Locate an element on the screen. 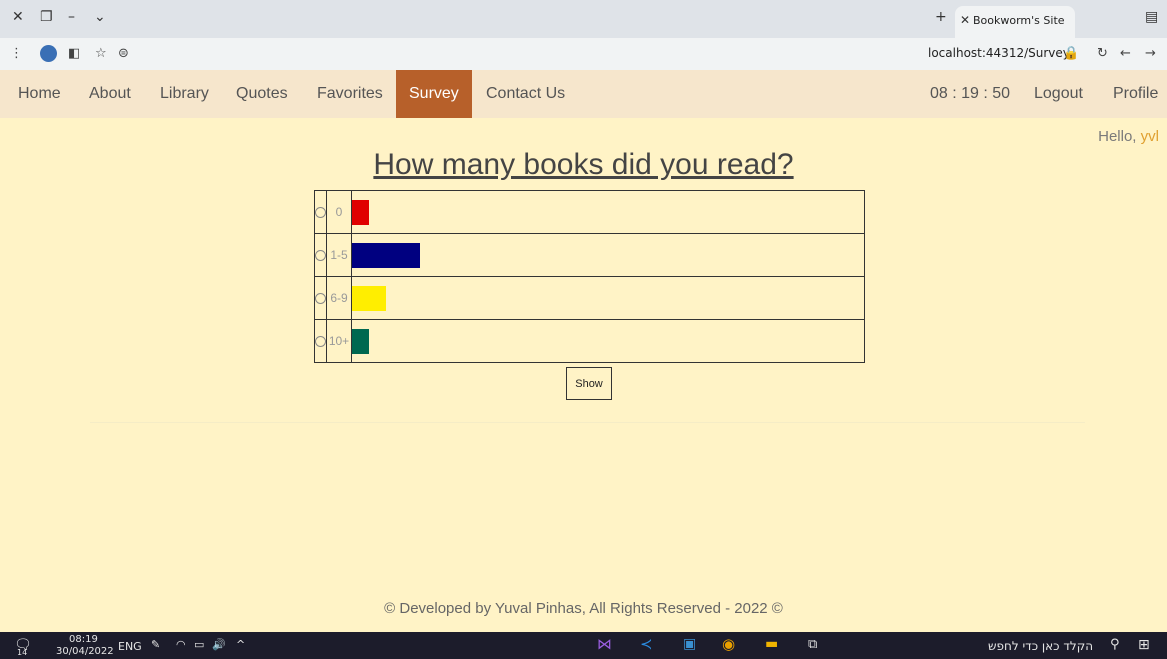 Image resolution: width=1167 pixels, height=659 pixels. survey-row: 6-9 is located at coordinates (589, 298).